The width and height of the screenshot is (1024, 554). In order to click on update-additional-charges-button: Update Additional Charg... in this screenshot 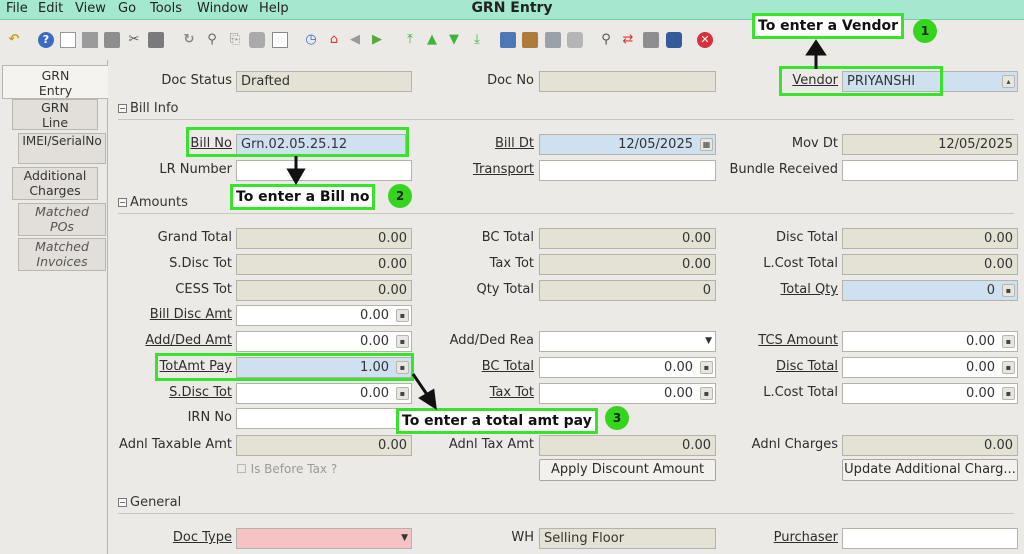, I will do `click(930, 470)`.